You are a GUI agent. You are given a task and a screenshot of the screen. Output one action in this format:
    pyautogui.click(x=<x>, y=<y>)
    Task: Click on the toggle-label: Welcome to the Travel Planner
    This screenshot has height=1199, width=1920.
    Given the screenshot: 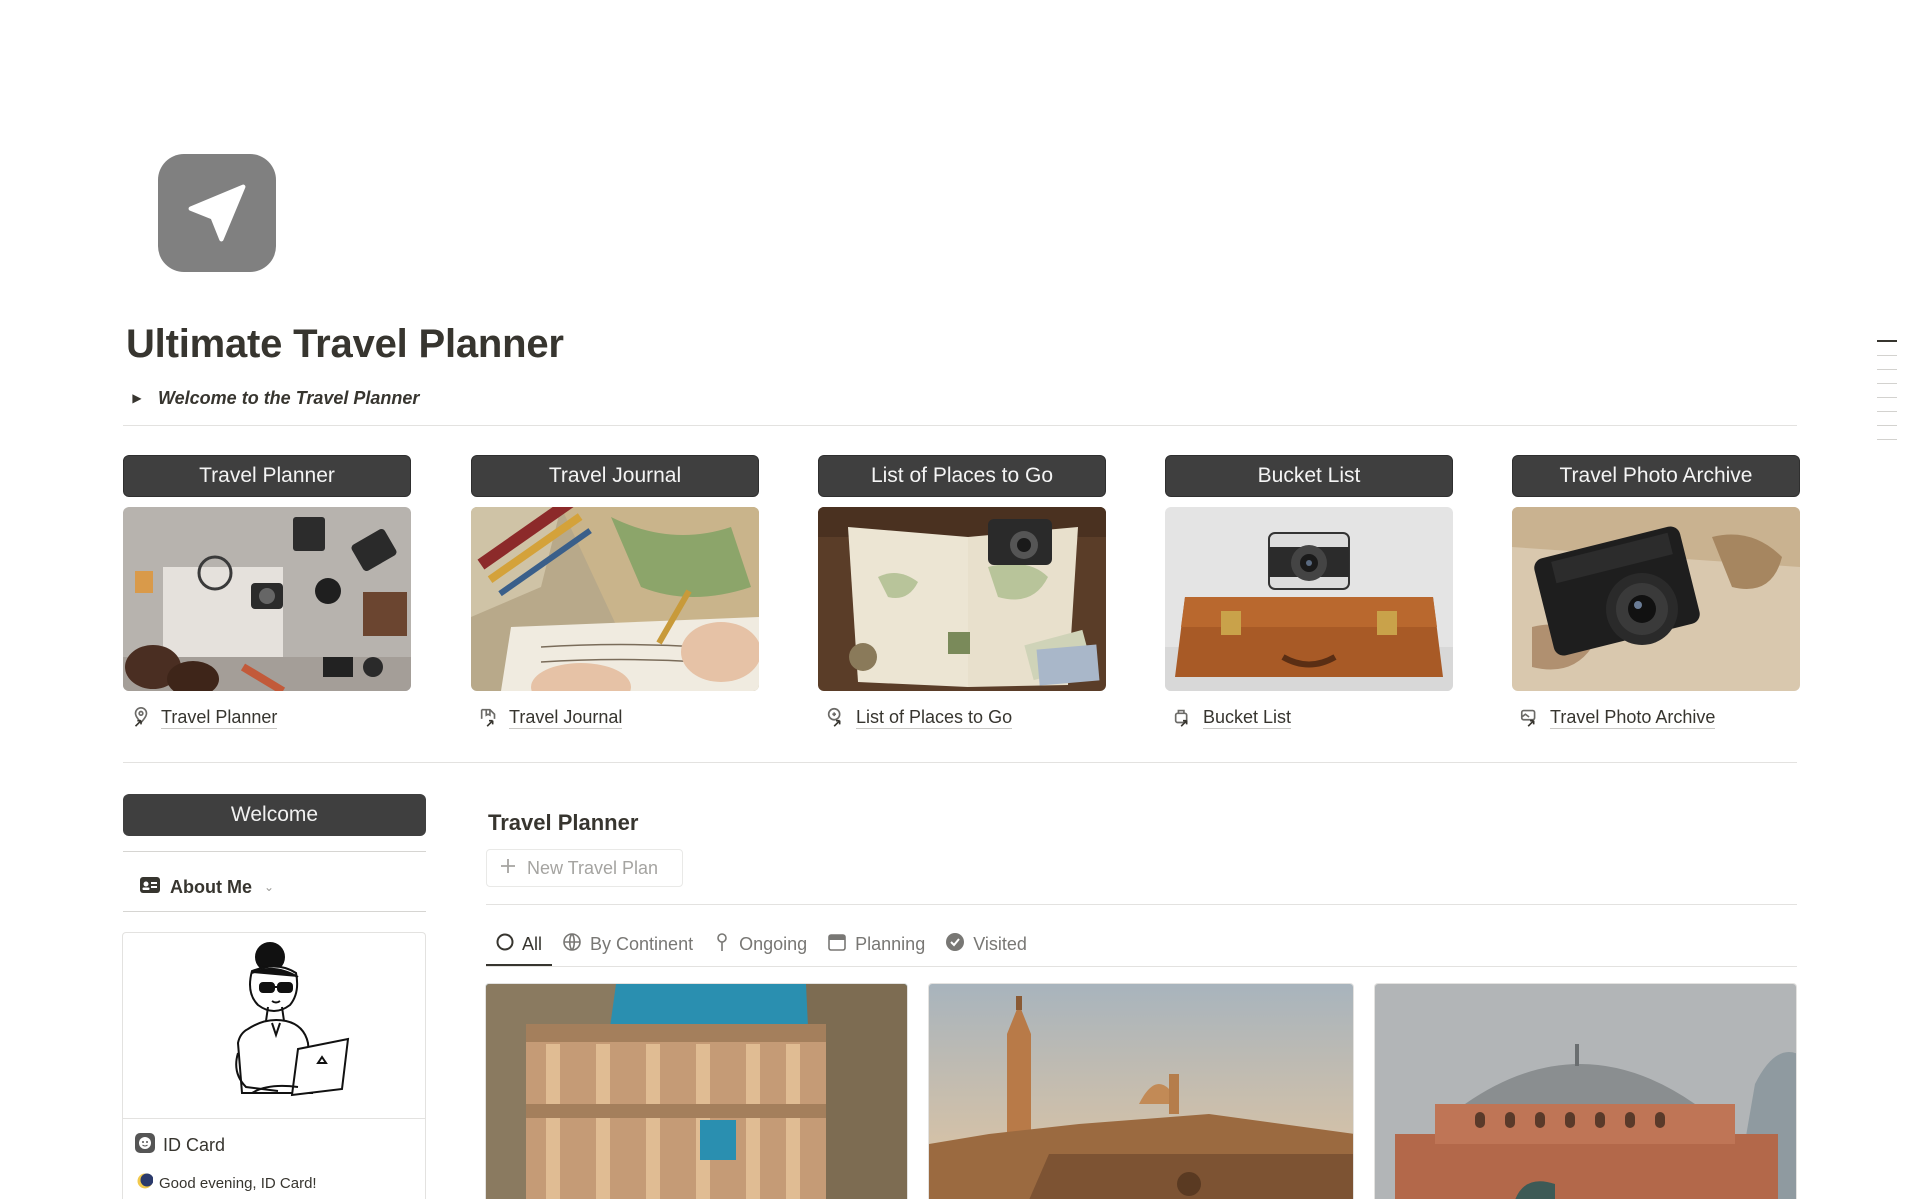 What is the action you would take?
    pyautogui.click(x=289, y=397)
    